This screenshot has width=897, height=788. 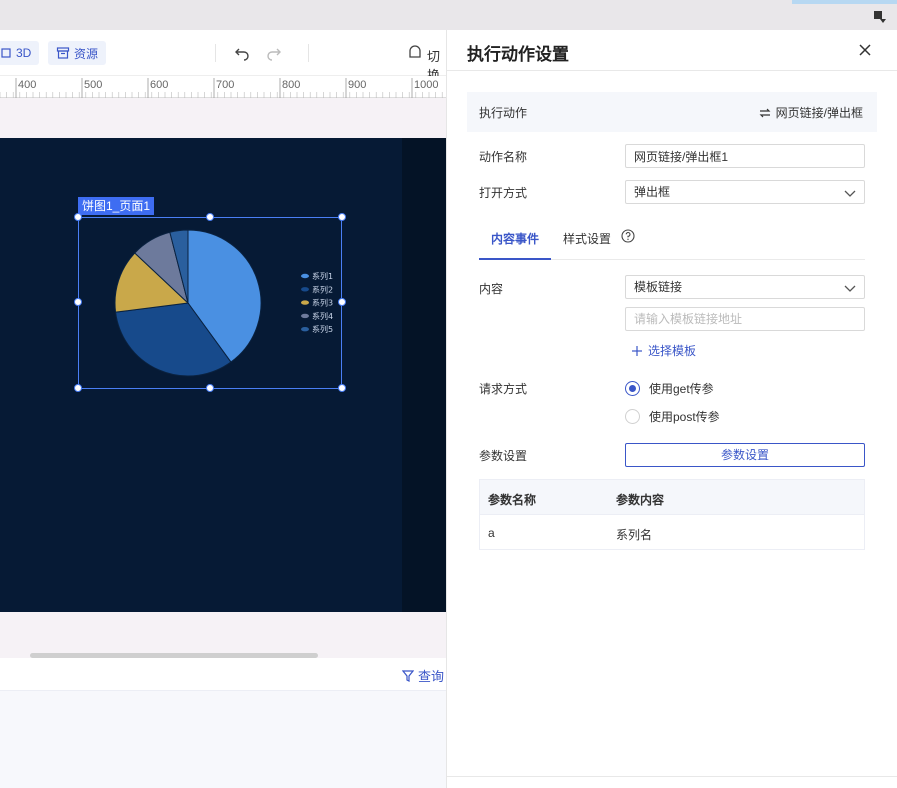 I want to click on action-name-input, so click(x=745, y=156).